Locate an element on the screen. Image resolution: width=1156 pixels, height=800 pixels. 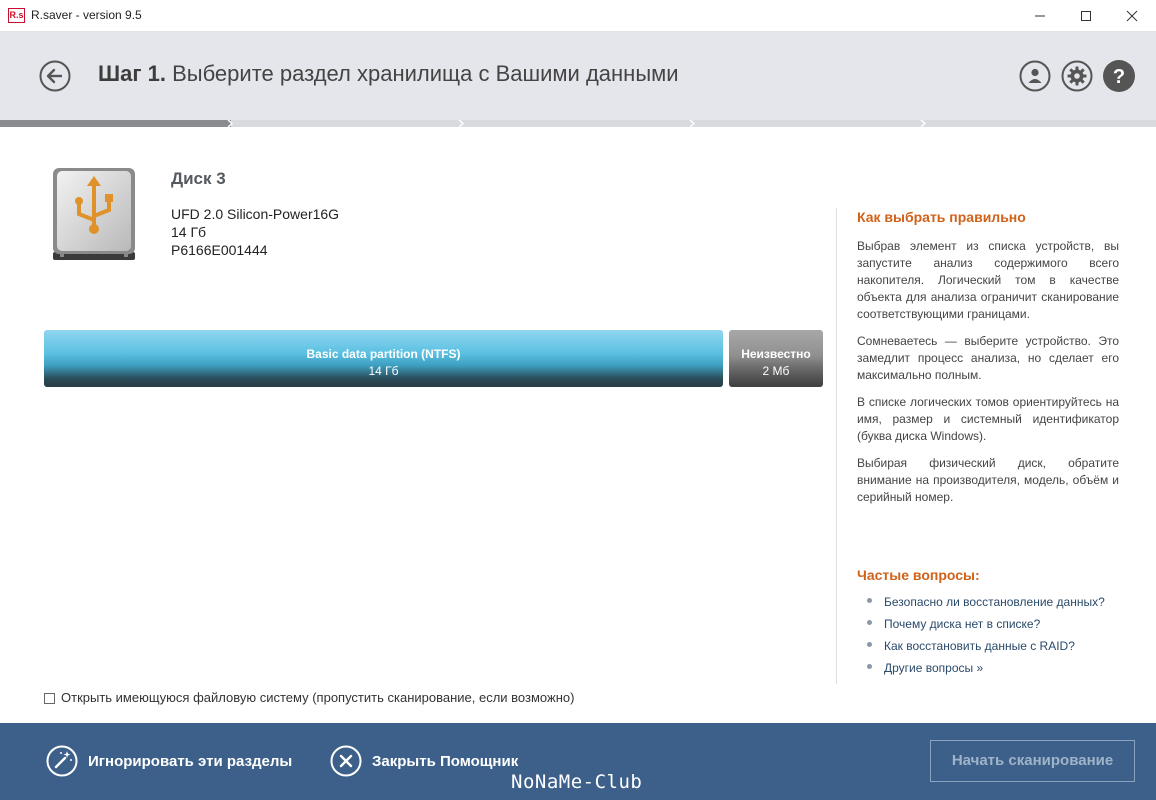
faq-title: Частые вопросы: is located at coordinates (918, 575).